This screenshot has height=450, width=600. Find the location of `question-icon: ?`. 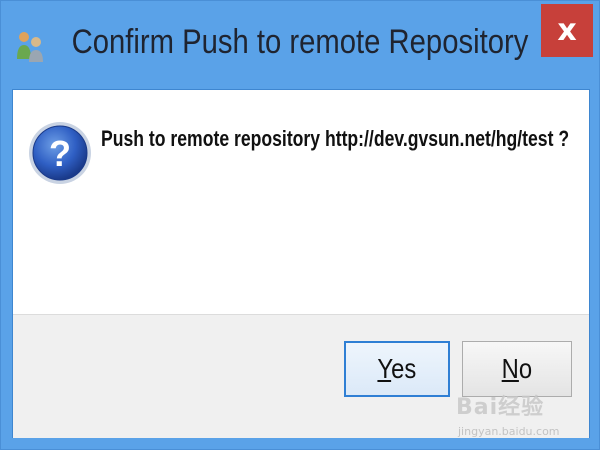

question-icon: ? is located at coordinates (60, 153).